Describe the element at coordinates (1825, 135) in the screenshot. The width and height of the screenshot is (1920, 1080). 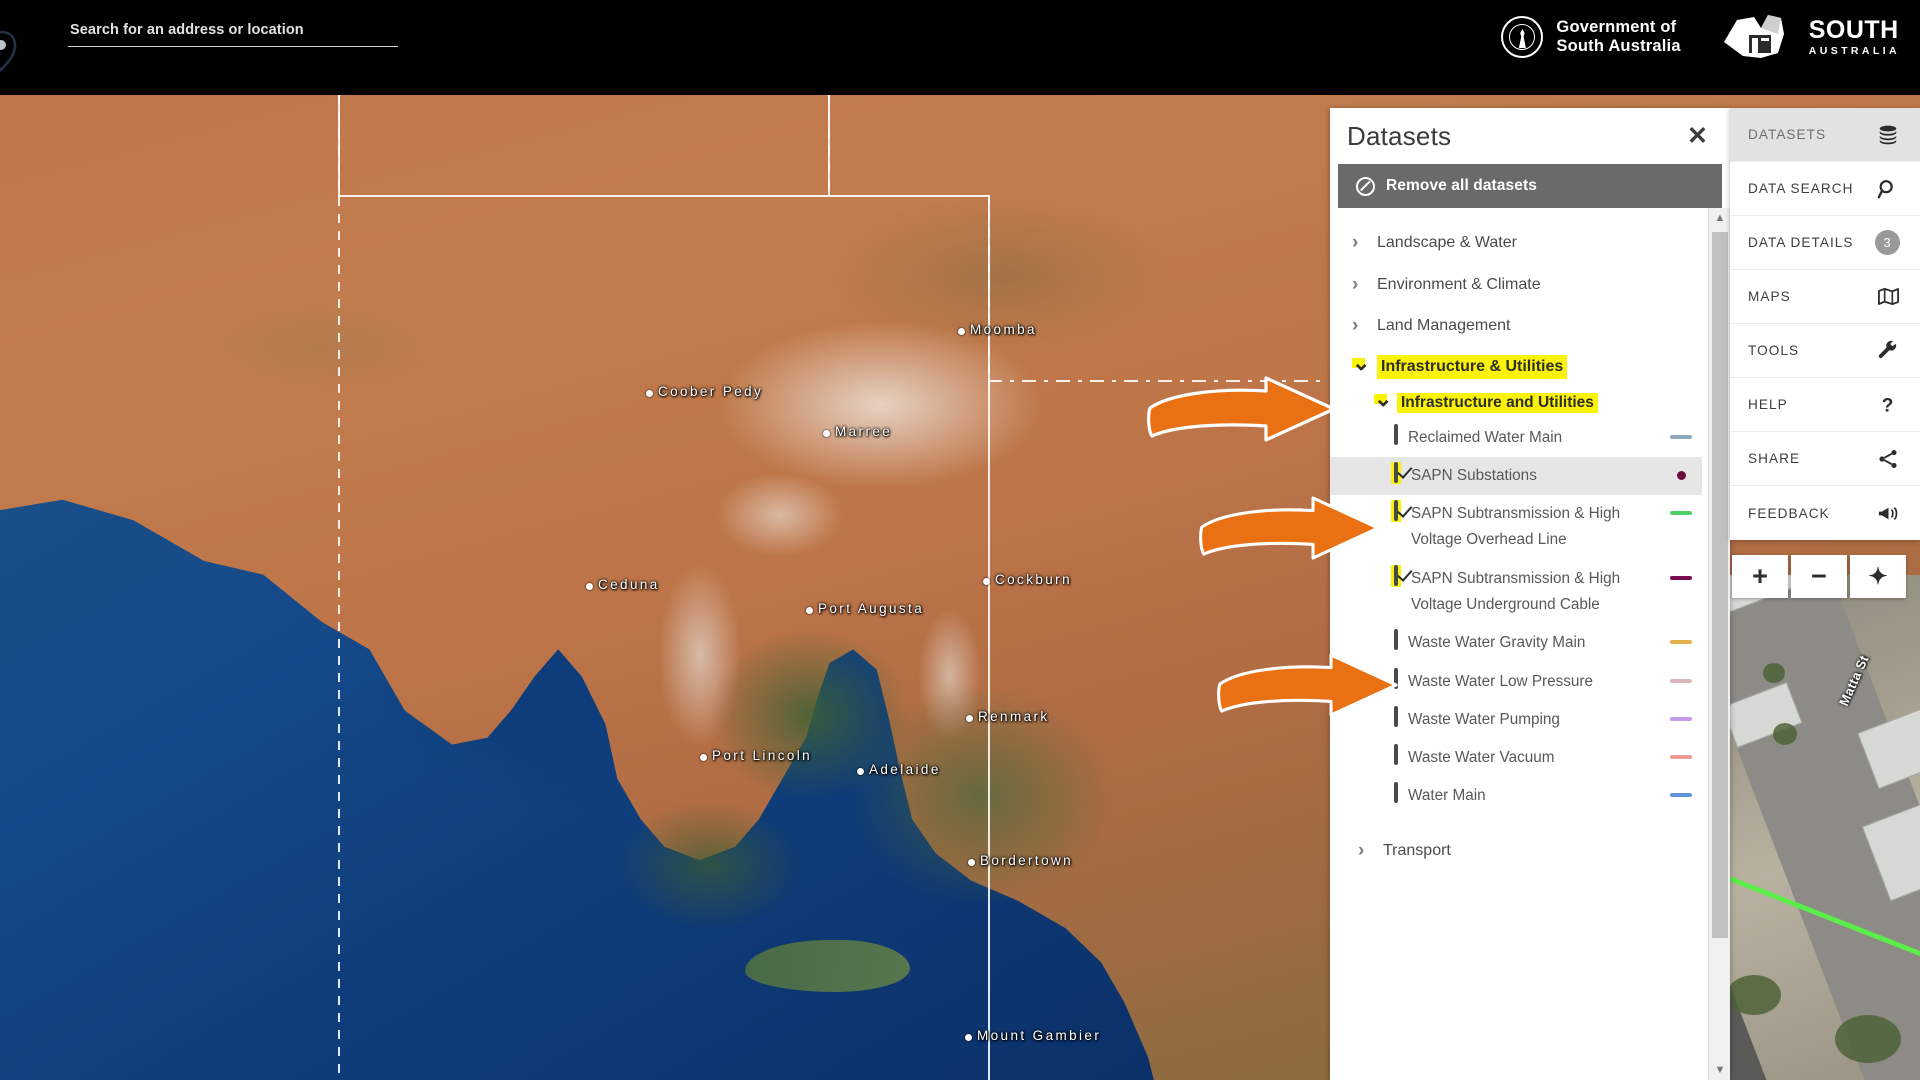
I see `menu-item-datasets: DATASETS` at that location.